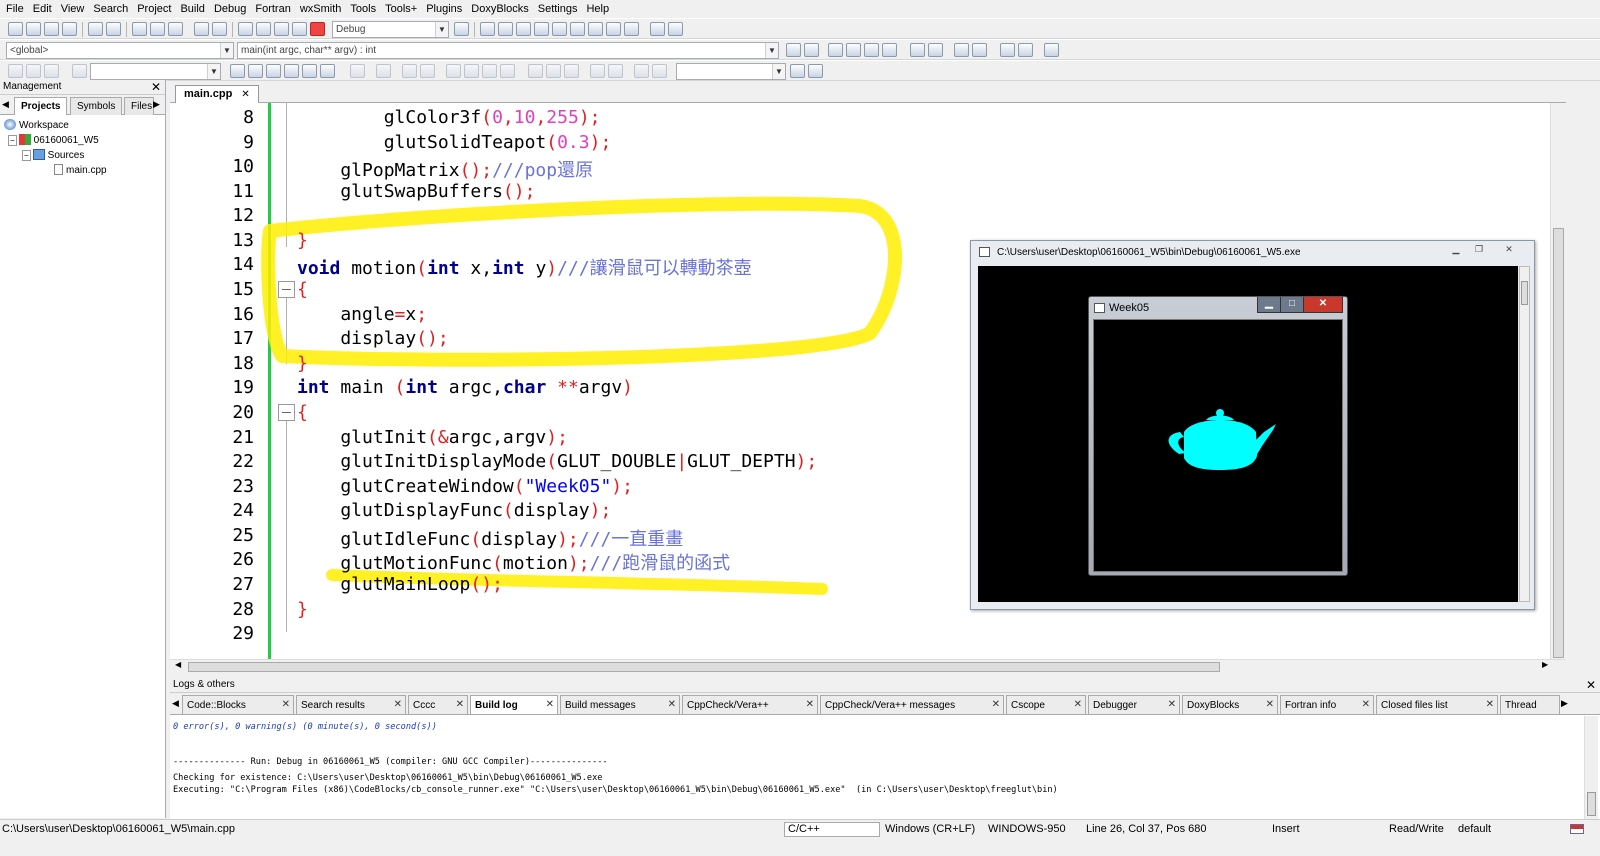  What do you see at coordinates (155, 9) in the screenshot?
I see `menu-project: Project` at bounding box center [155, 9].